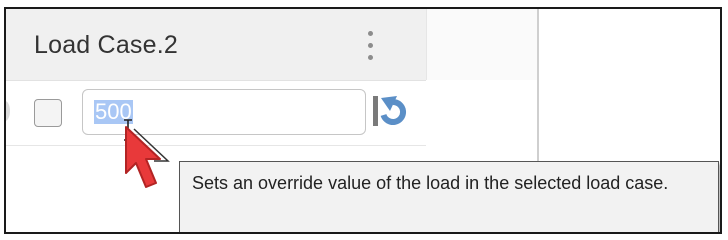 Image resolution: width=728 pixels, height=240 pixels. What do you see at coordinates (482, 44) in the screenshot?
I see `next-column-header` at bounding box center [482, 44].